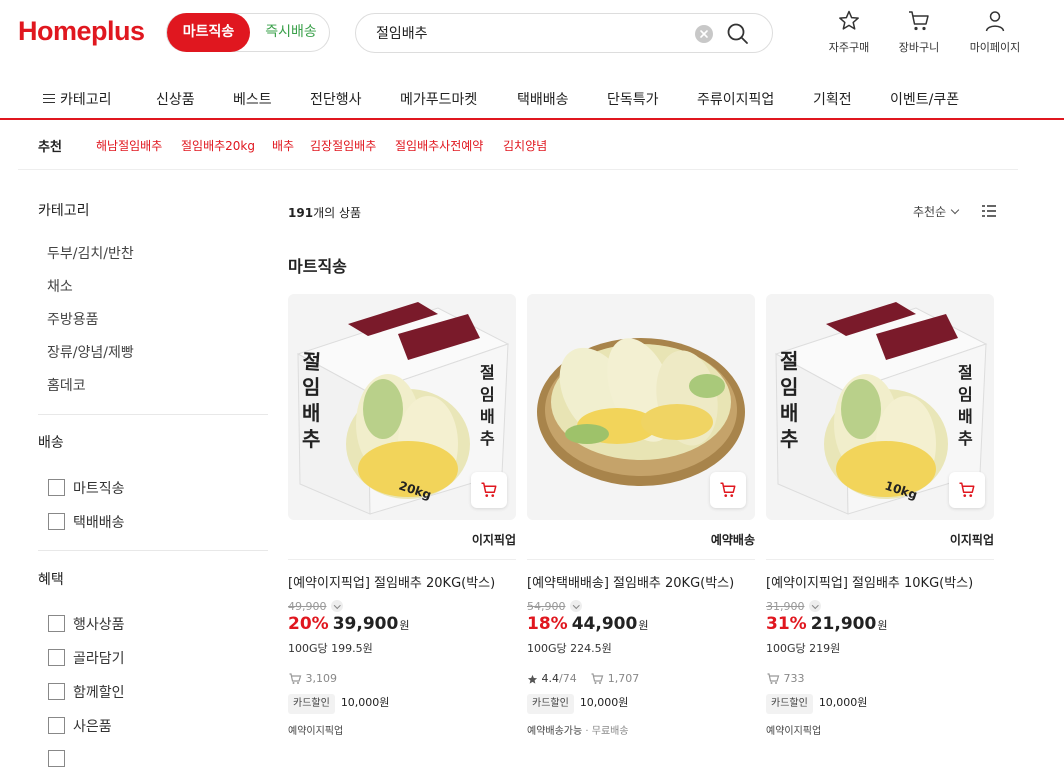 The image size is (1064, 767). Describe the element at coordinates (919, 34) in the screenshot. I see `cart-button: 장바구니` at that location.